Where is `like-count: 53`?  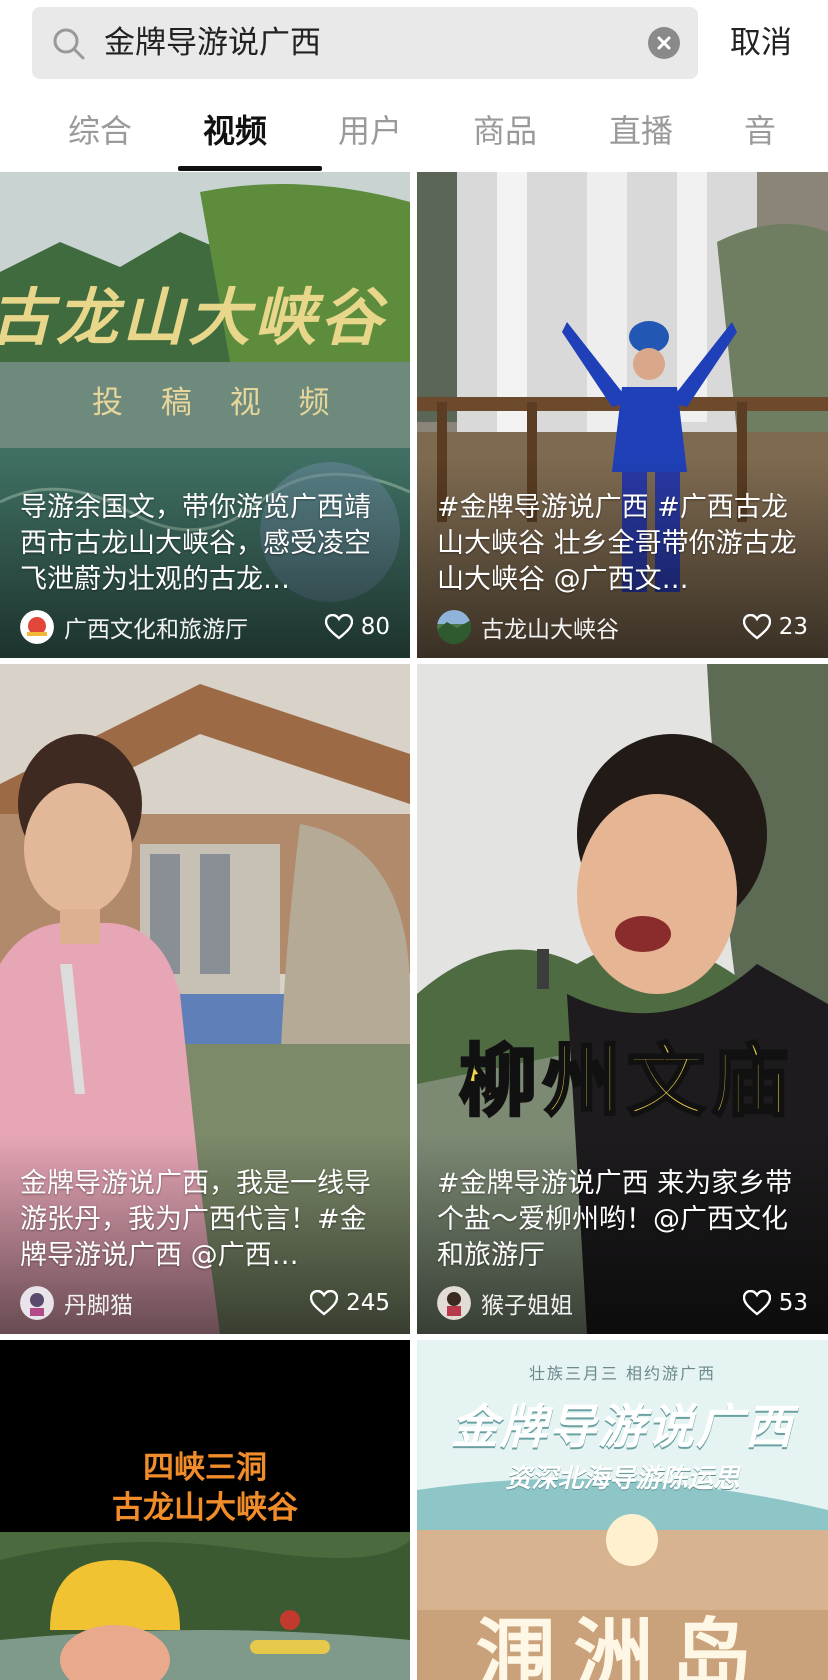
like-count: 53 is located at coordinates (793, 1303).